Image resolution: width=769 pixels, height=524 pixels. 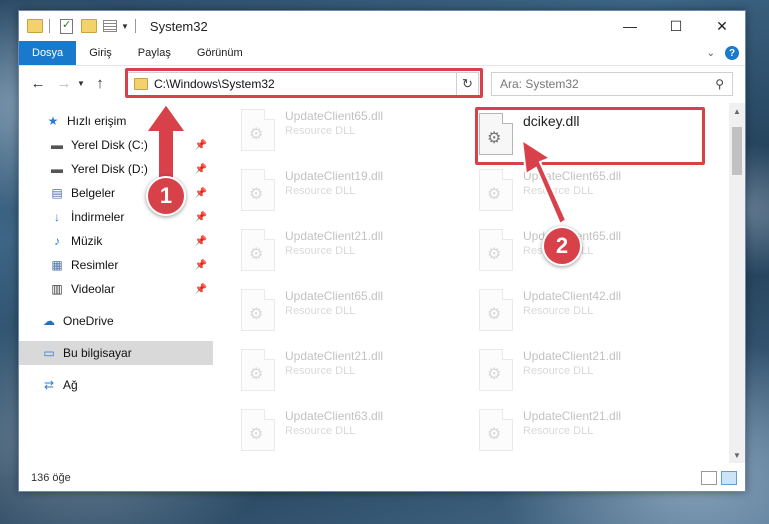 What do you see at coordinates (93, 193) in the screenshot?
I see `sidebar-item-label: Belgeler` at bounding box center [93, 193].